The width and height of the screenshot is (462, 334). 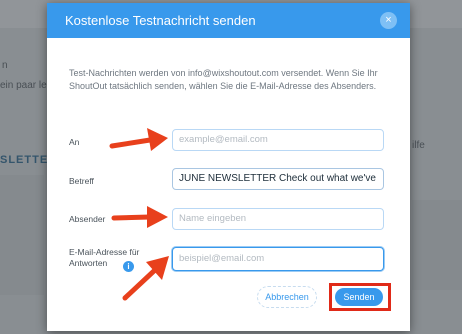 I want to click on cancel-button: Abbrechen, so click(x=287, y=297).